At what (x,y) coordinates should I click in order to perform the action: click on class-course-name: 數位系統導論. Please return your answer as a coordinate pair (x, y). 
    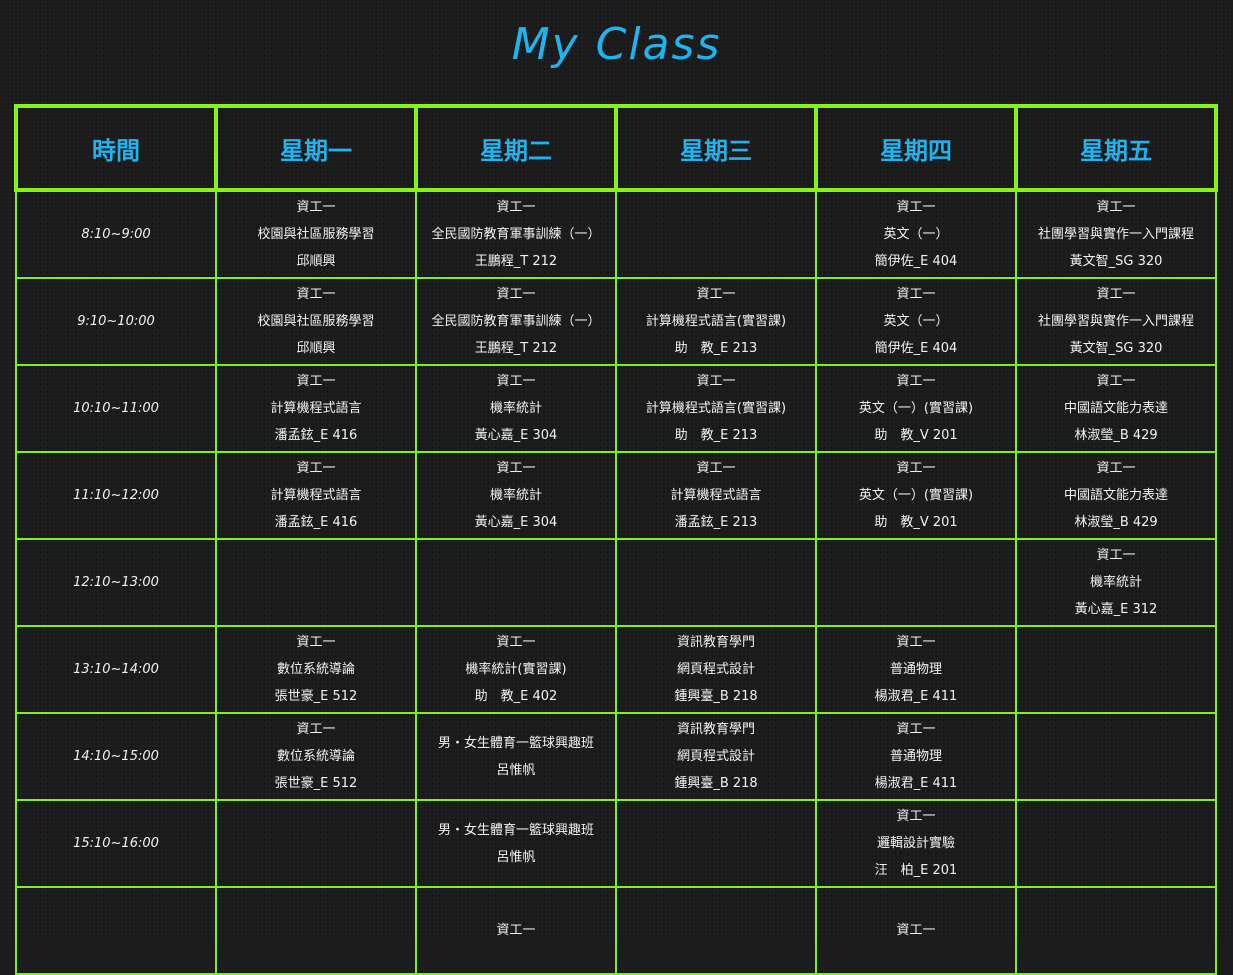
    Looking at the image, I should click on (315, 669).